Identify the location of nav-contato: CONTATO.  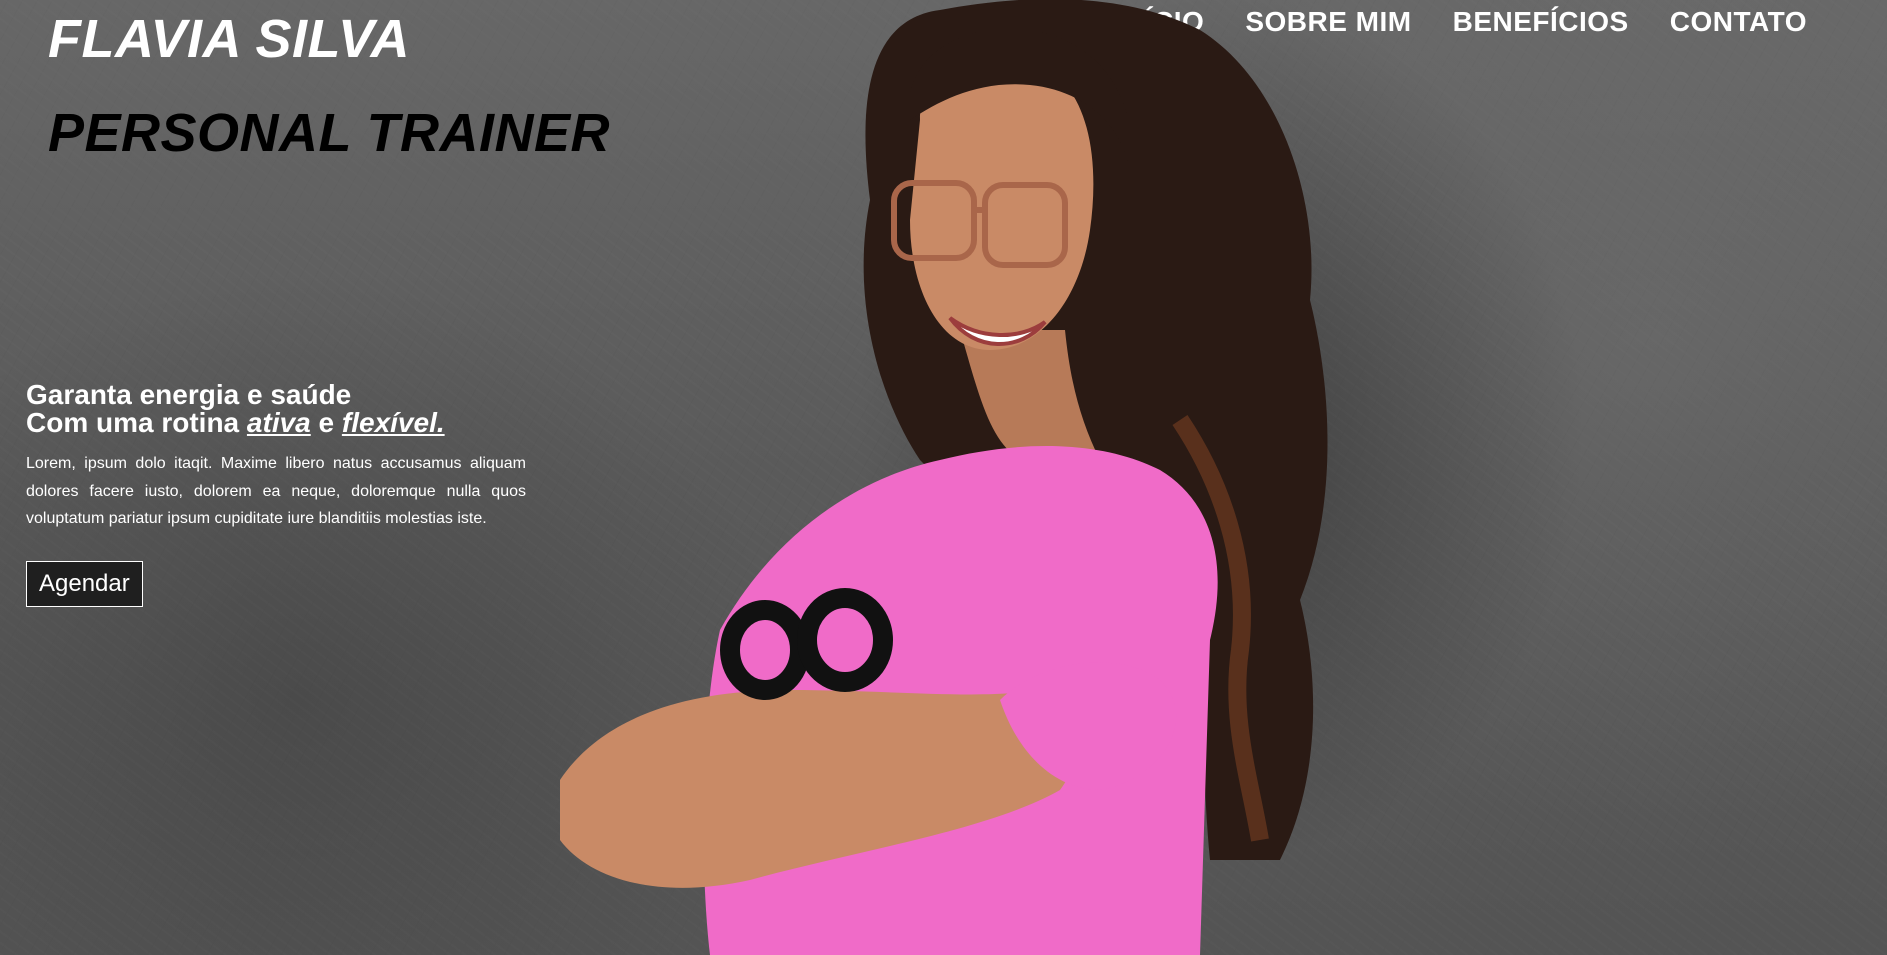
(1738, 21).